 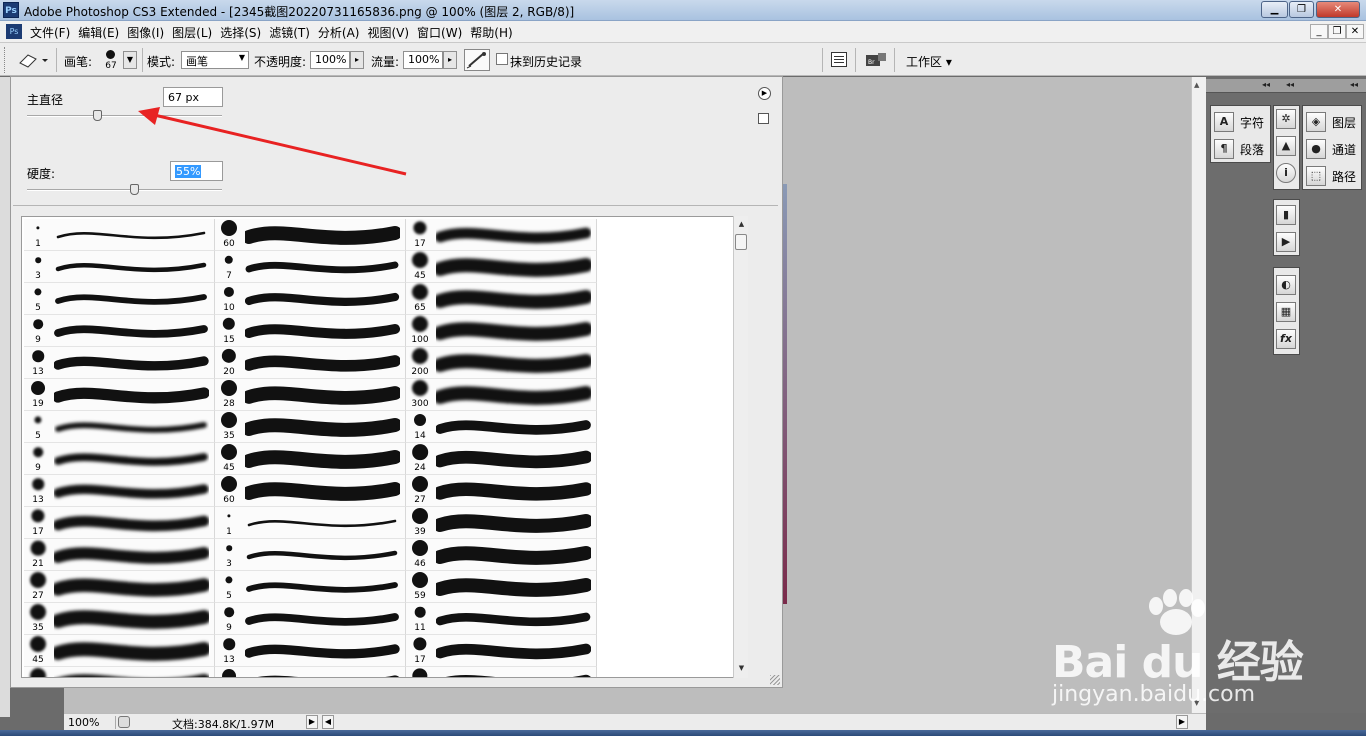 I want to click on workspace-menu: 工作区 ▾, so click(x=929, y=61).